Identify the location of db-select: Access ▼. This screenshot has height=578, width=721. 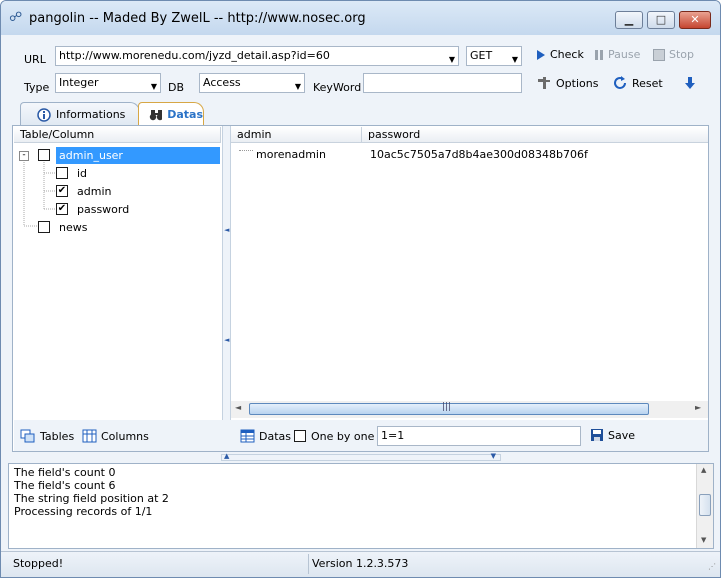
(252, 83).